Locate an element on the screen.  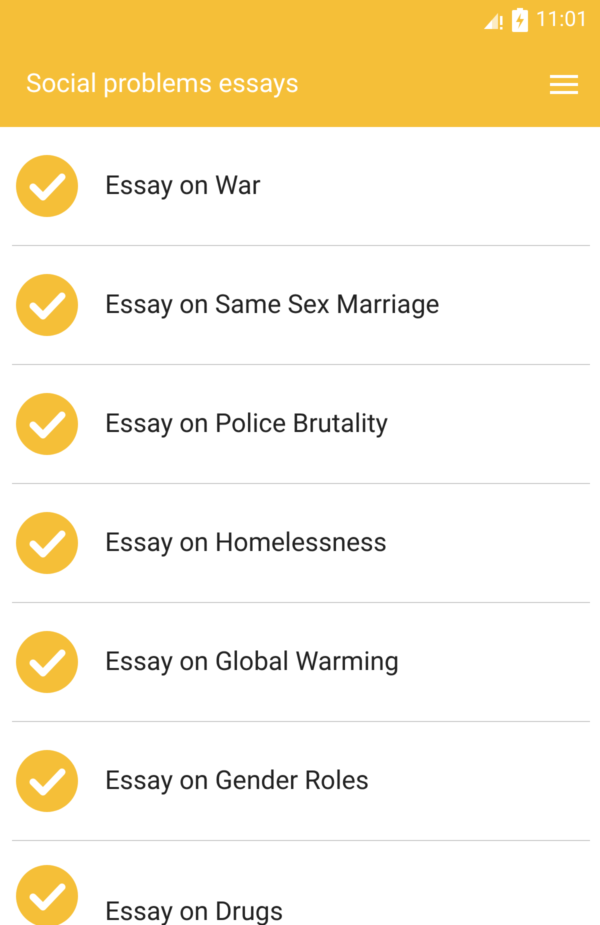
essay-list-item: Essay on Global Warming is located at coordinates (301, 662).